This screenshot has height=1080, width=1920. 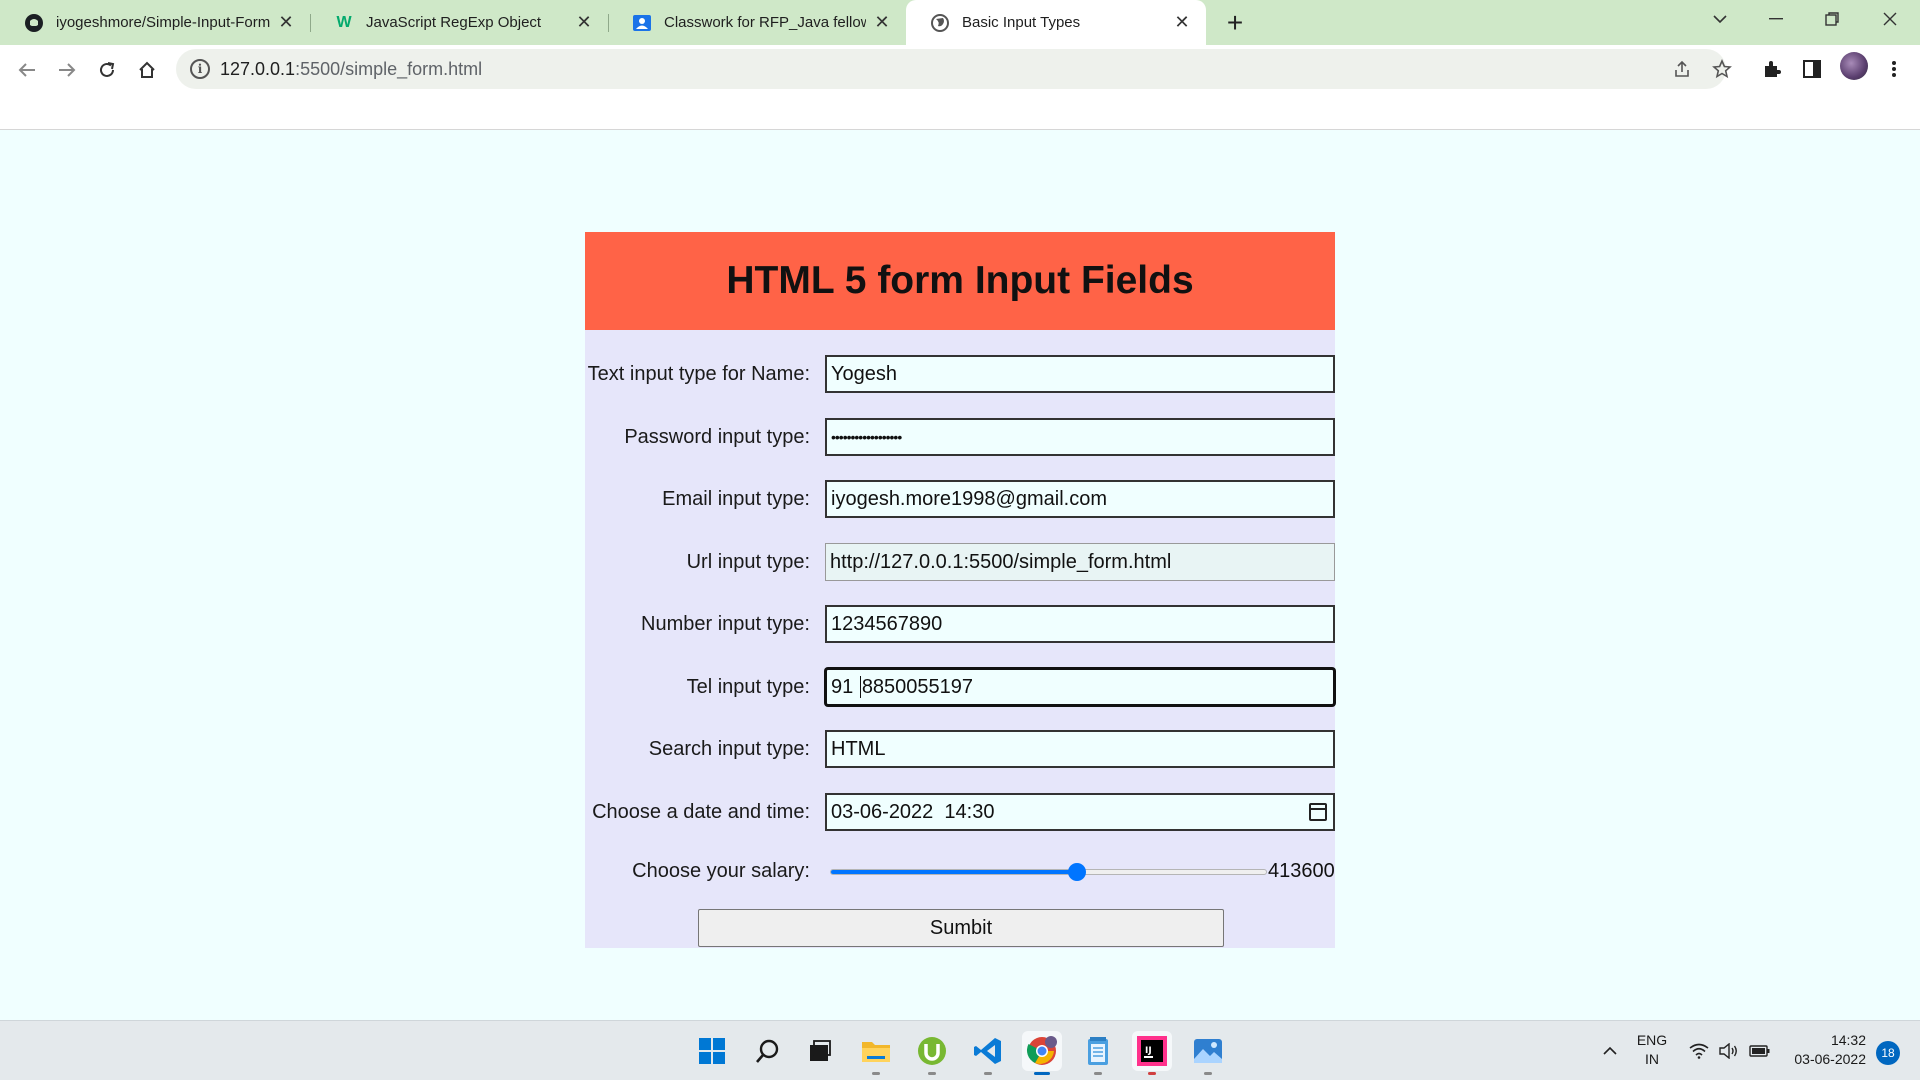 What do you see at coordinates (27, 70) in the screenshot?
I see `back-icon` at bounding box center [27, 70].